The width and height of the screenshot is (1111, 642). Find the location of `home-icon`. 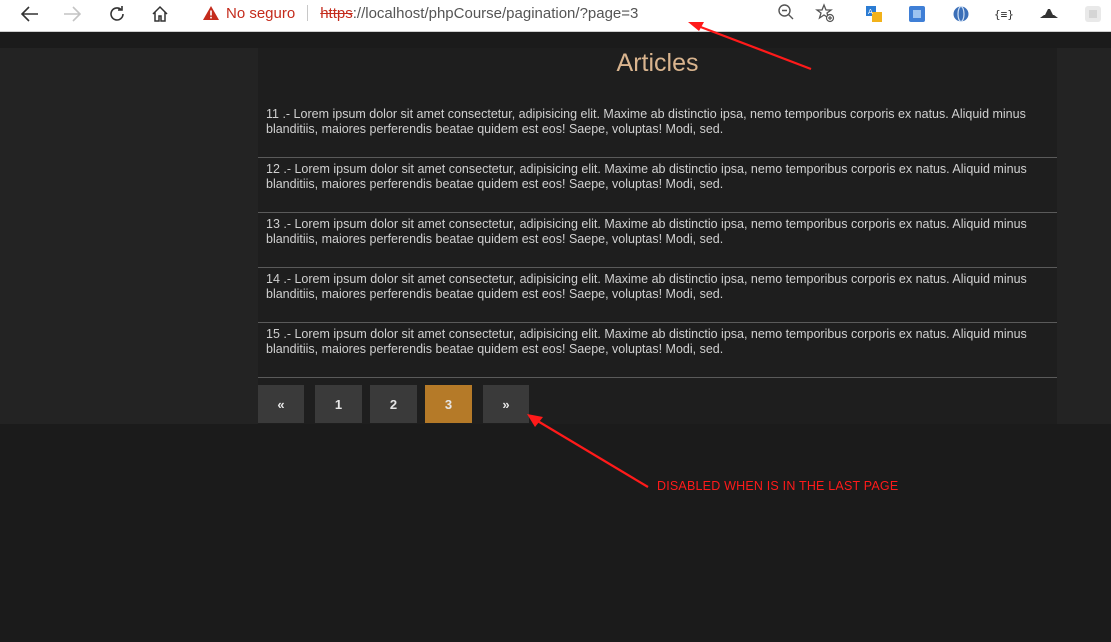

home-icon is located at coordinates (160, 13).